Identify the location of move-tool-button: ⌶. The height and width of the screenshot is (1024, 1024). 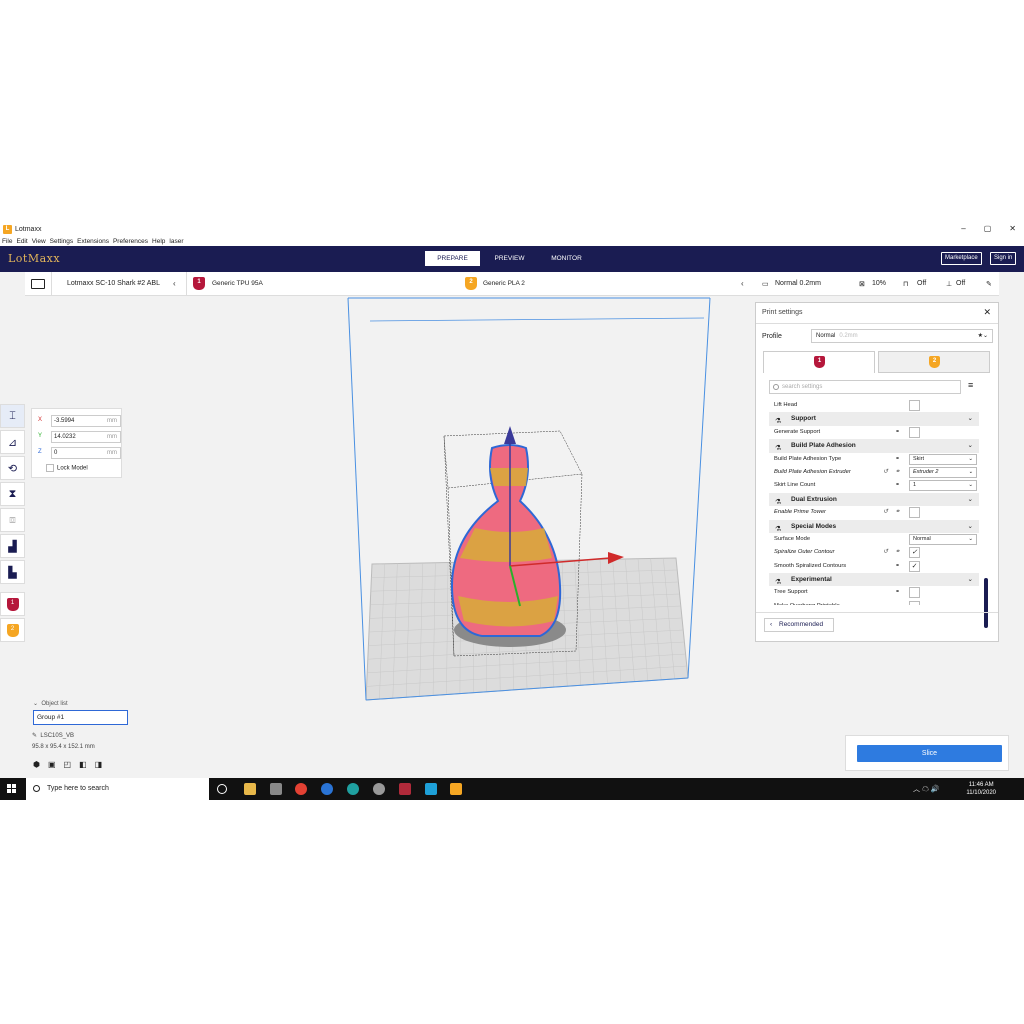
(12, 416).